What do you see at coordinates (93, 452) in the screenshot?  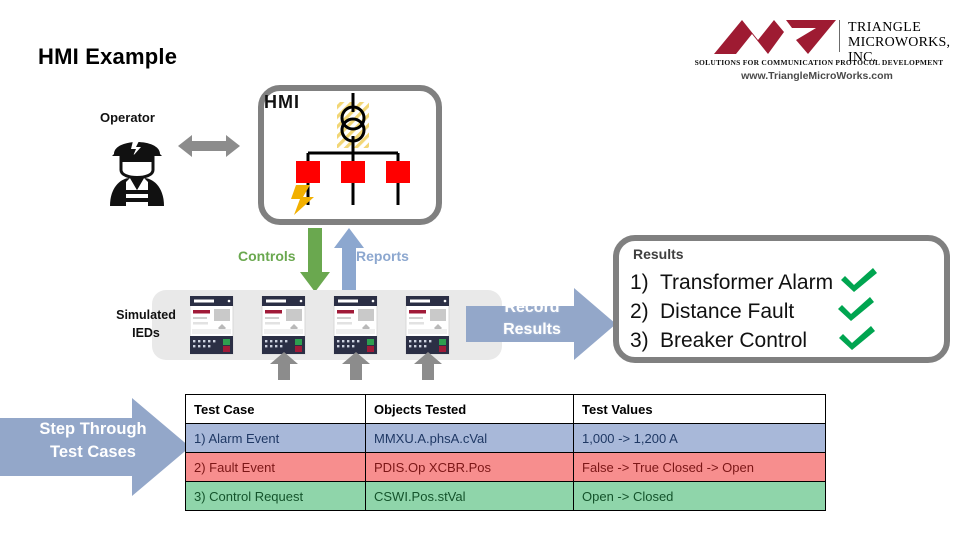 I see `step-label-line2: Test Cases` at bounding box center [93, 452].